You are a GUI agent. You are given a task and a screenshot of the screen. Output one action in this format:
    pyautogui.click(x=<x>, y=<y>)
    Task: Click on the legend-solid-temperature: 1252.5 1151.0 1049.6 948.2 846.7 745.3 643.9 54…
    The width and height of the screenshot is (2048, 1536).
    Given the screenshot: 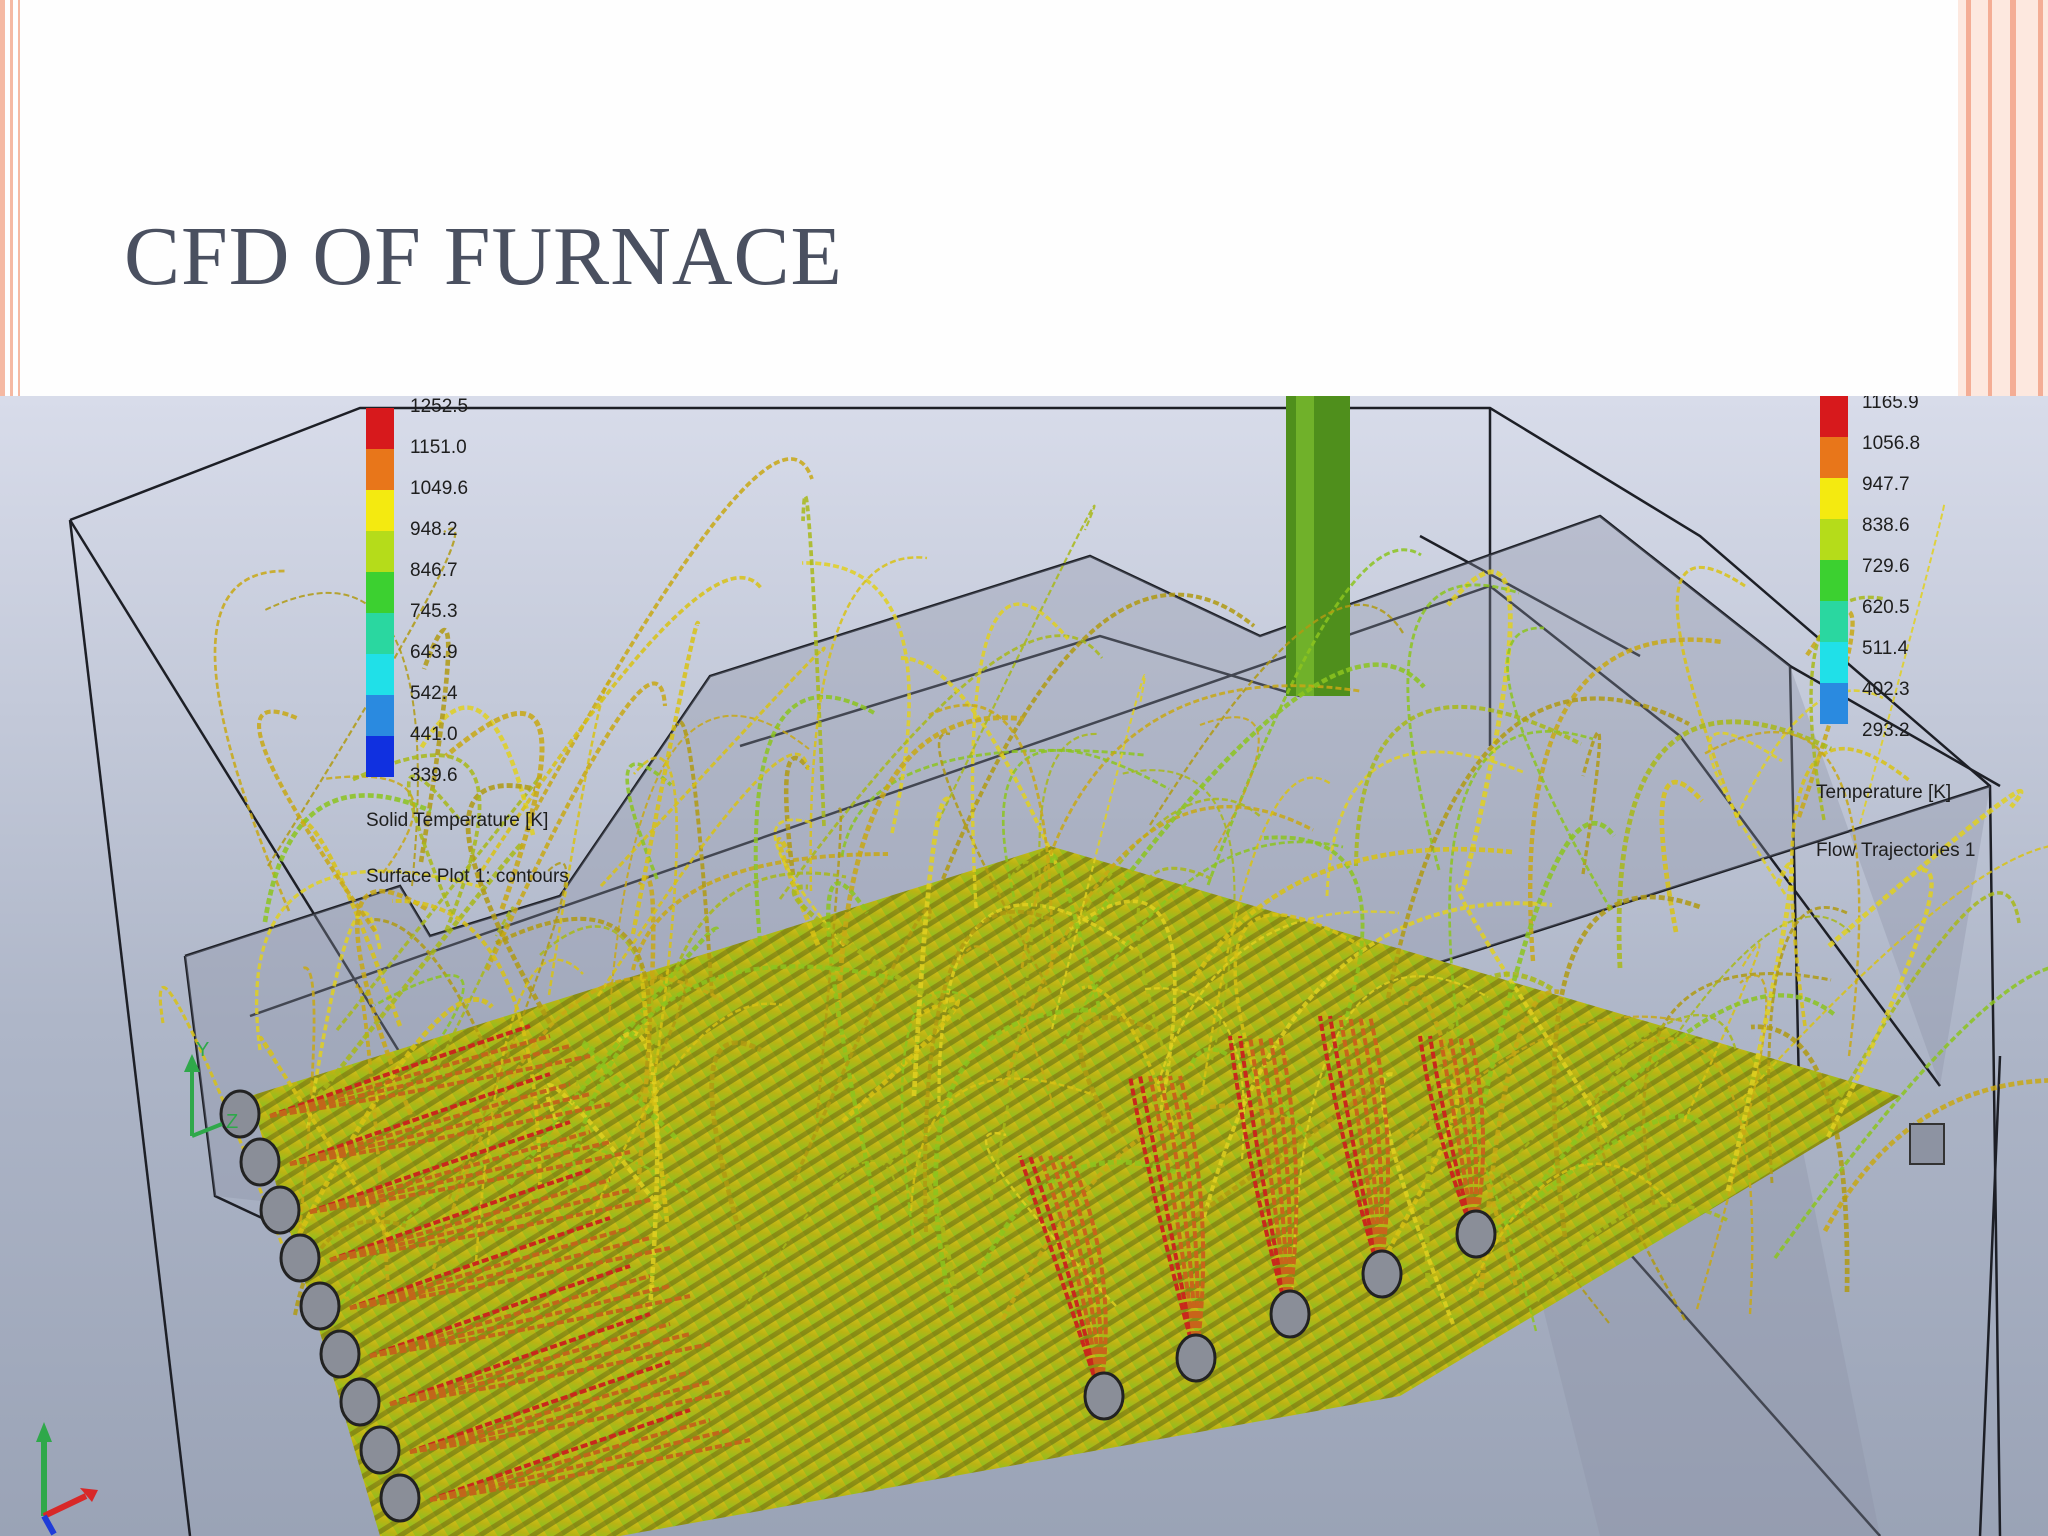 What is the action you would take?
    pyautogui.click(x=486, y=641)
    